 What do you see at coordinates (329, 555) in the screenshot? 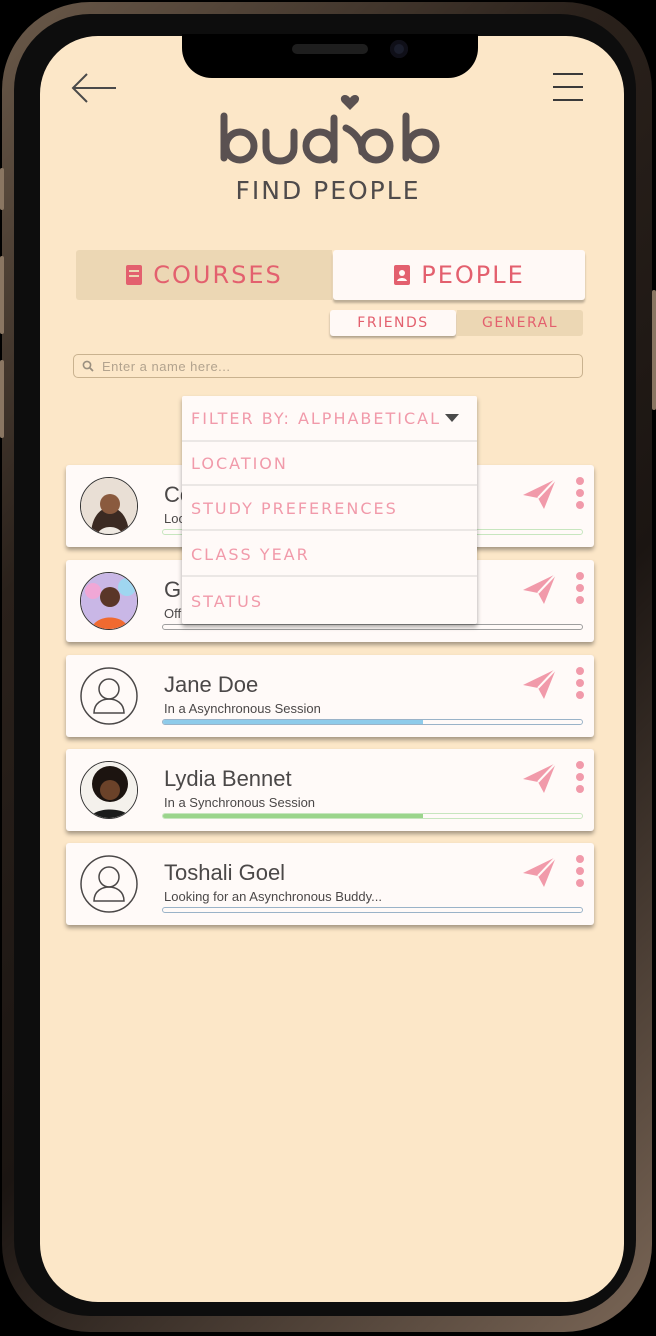
I see `filter-option-class-year: CLASS YEAR` at bounding box center [329, 555].